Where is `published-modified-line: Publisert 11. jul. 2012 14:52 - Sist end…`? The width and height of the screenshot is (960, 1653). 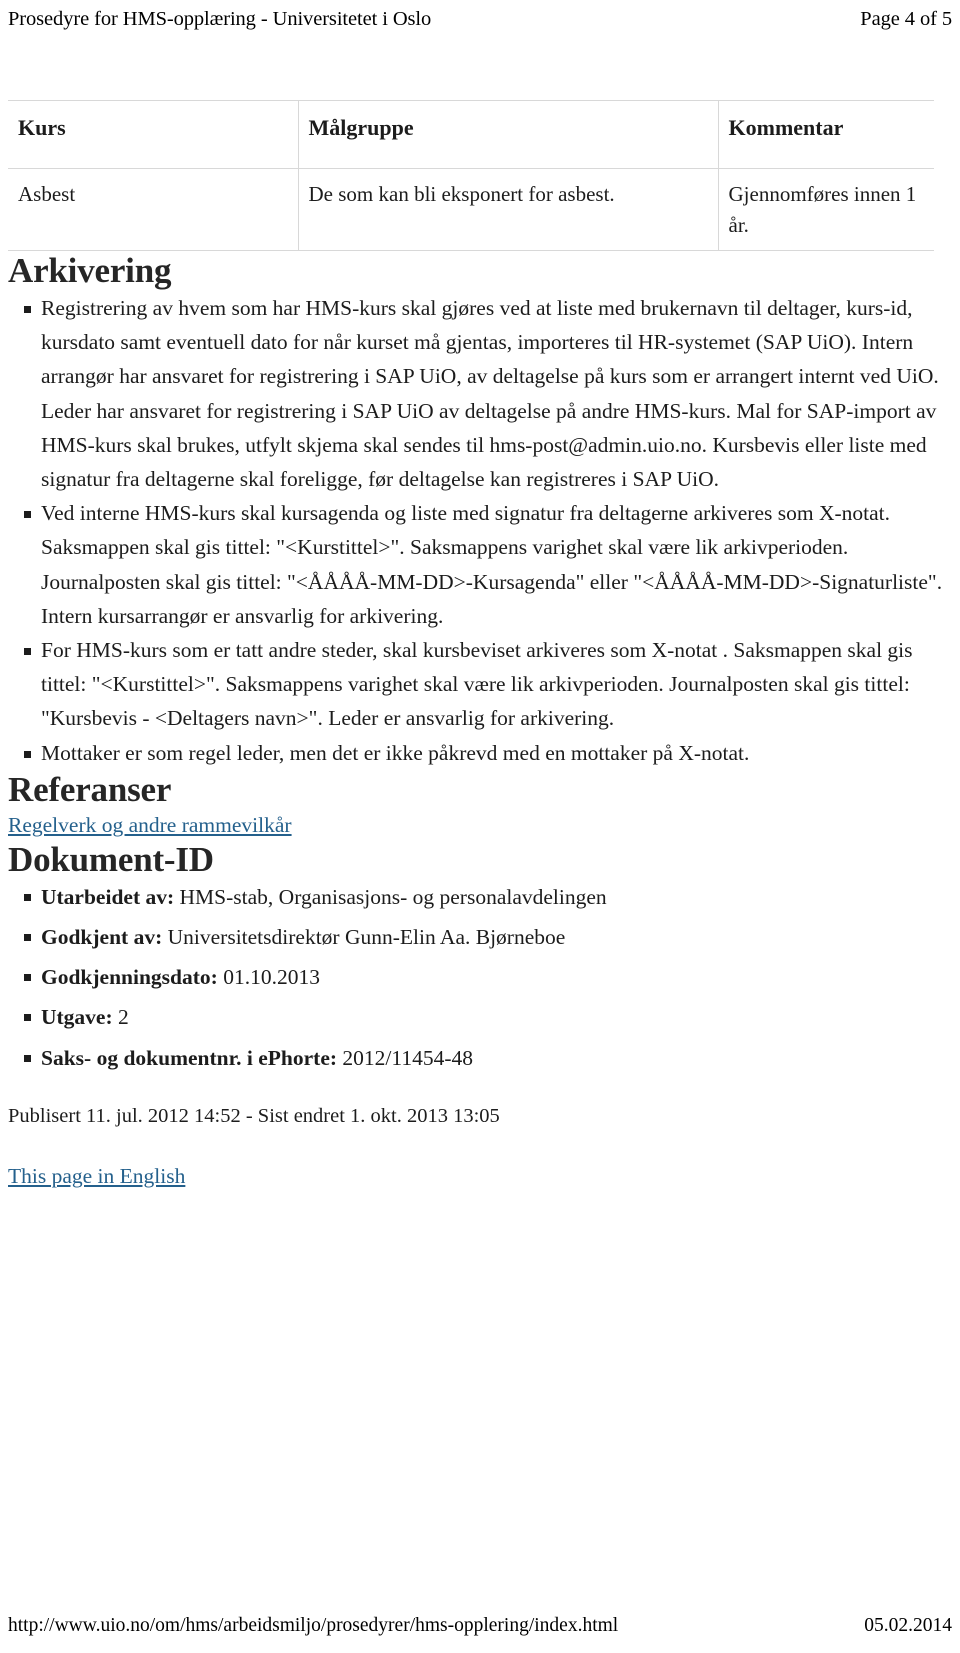 published-modified-line: Publisert 11. jul. 2012 14:52 - Sist end… is located at coordinates (254, 1115).